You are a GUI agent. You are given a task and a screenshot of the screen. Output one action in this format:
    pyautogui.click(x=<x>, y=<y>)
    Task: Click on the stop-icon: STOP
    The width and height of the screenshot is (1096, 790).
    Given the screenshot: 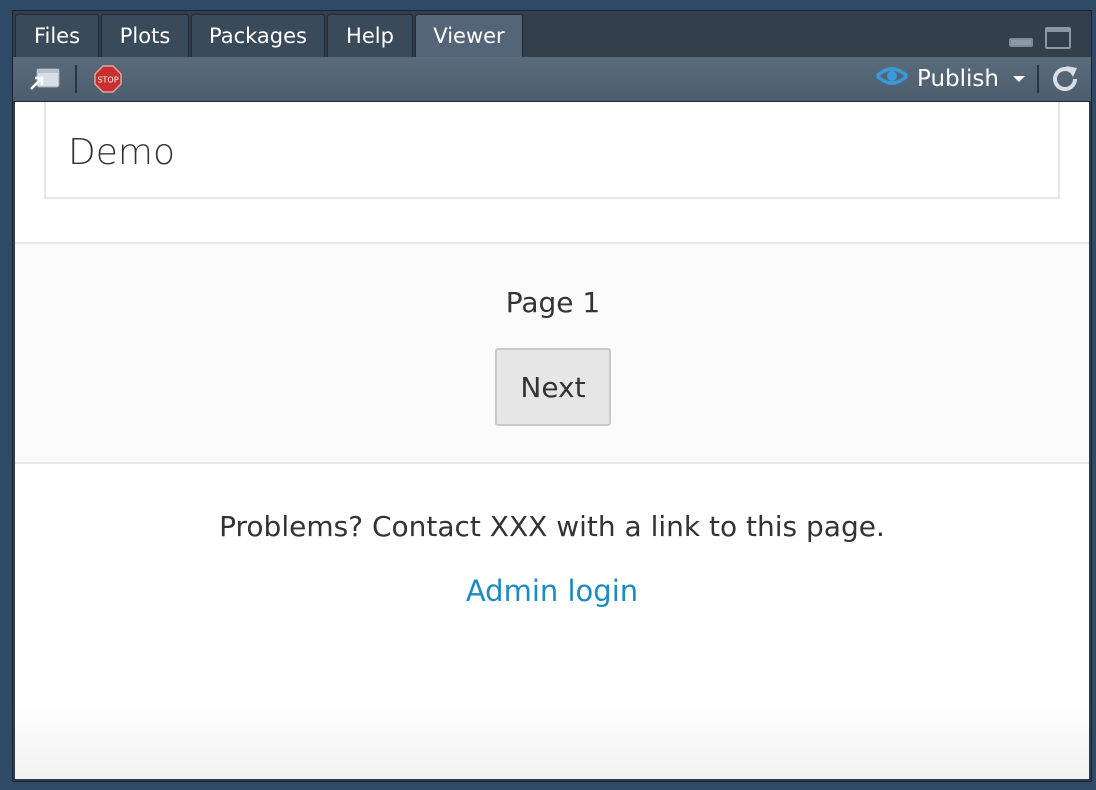 What is the action you would take?
    pyautogui.click(x=108, y=81)
    